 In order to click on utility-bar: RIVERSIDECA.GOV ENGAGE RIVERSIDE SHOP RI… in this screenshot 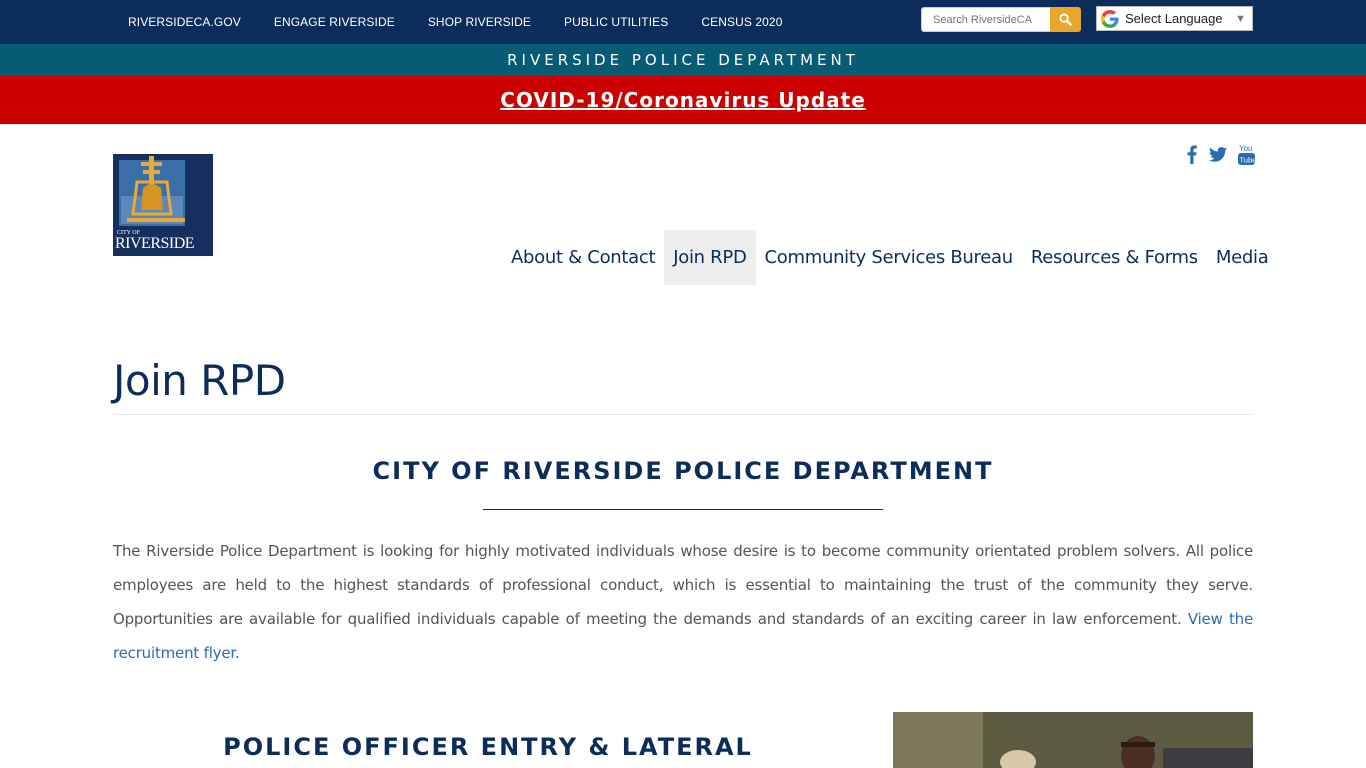, I will do `click(683, 22)`.